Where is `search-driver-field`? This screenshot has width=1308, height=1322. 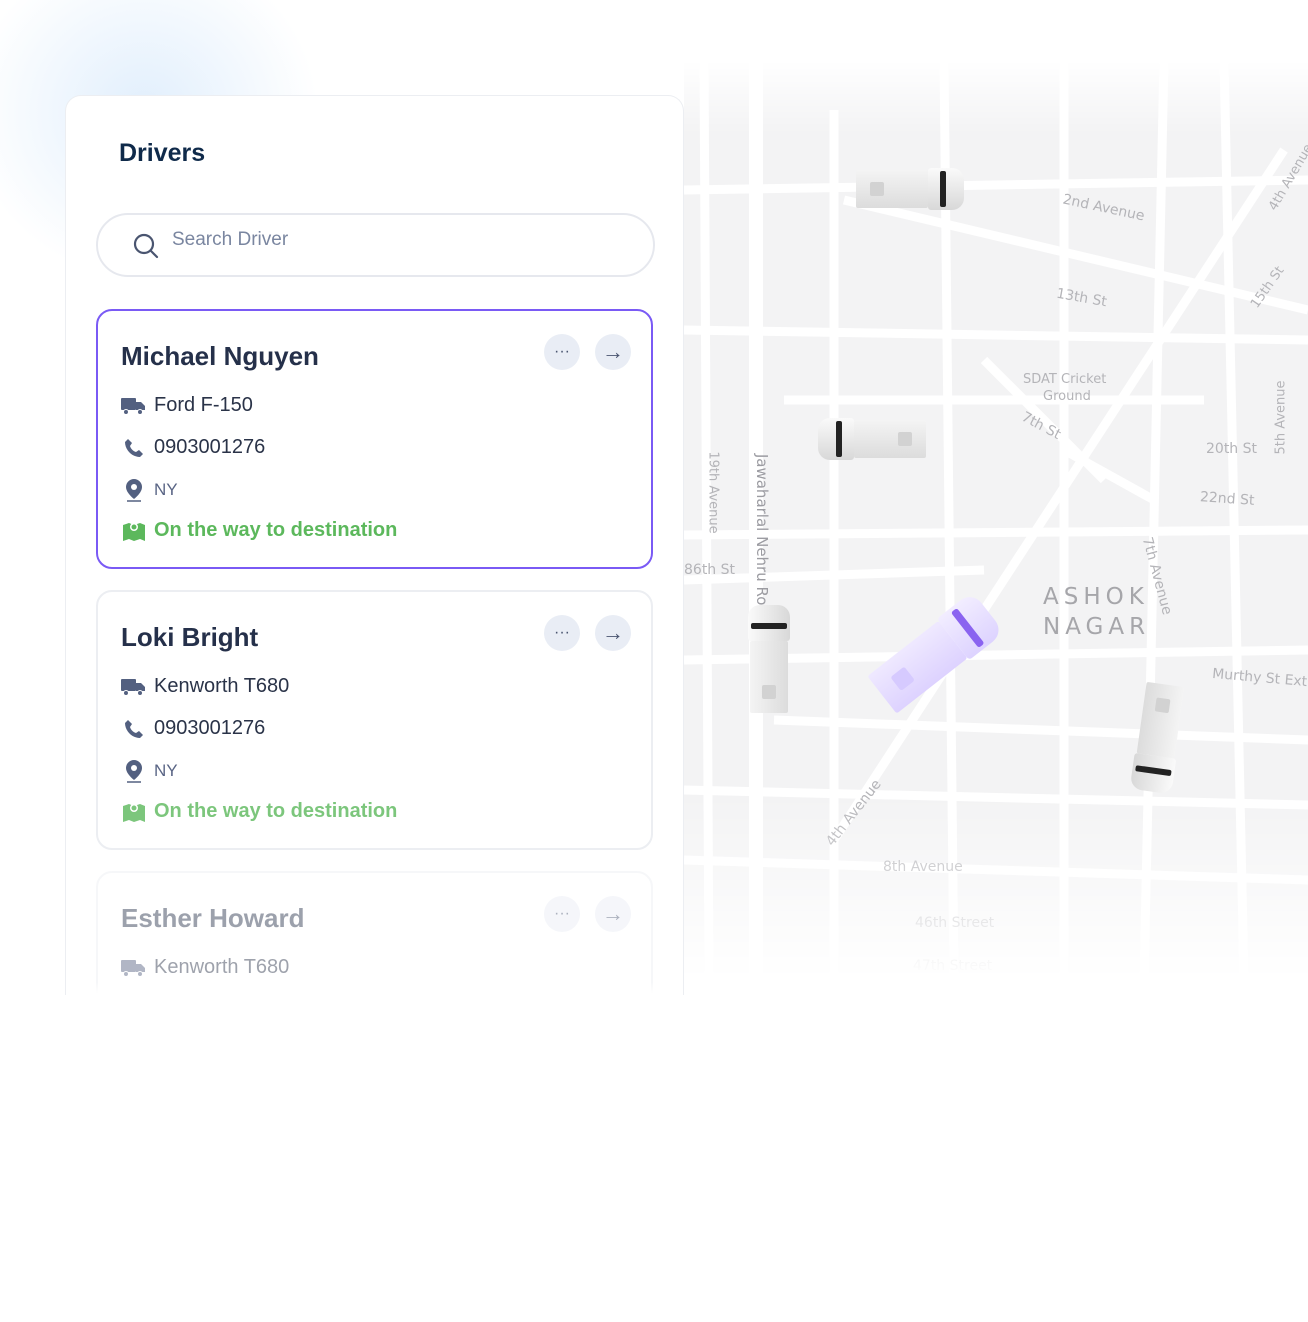
search-driver-field is located at coordinates (375, 245).